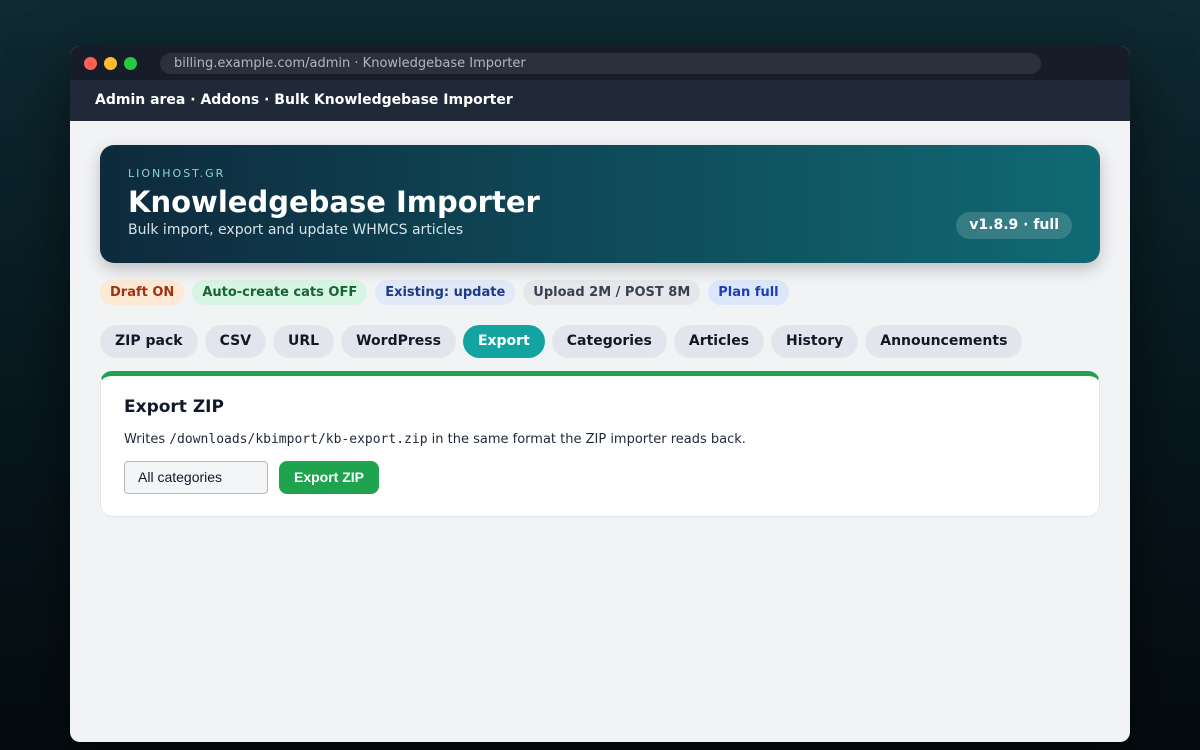  What do you see at coordinates (235, 341) in the screenshot?
I see `tab-csv: CSV` at bounding box center [235, 341].